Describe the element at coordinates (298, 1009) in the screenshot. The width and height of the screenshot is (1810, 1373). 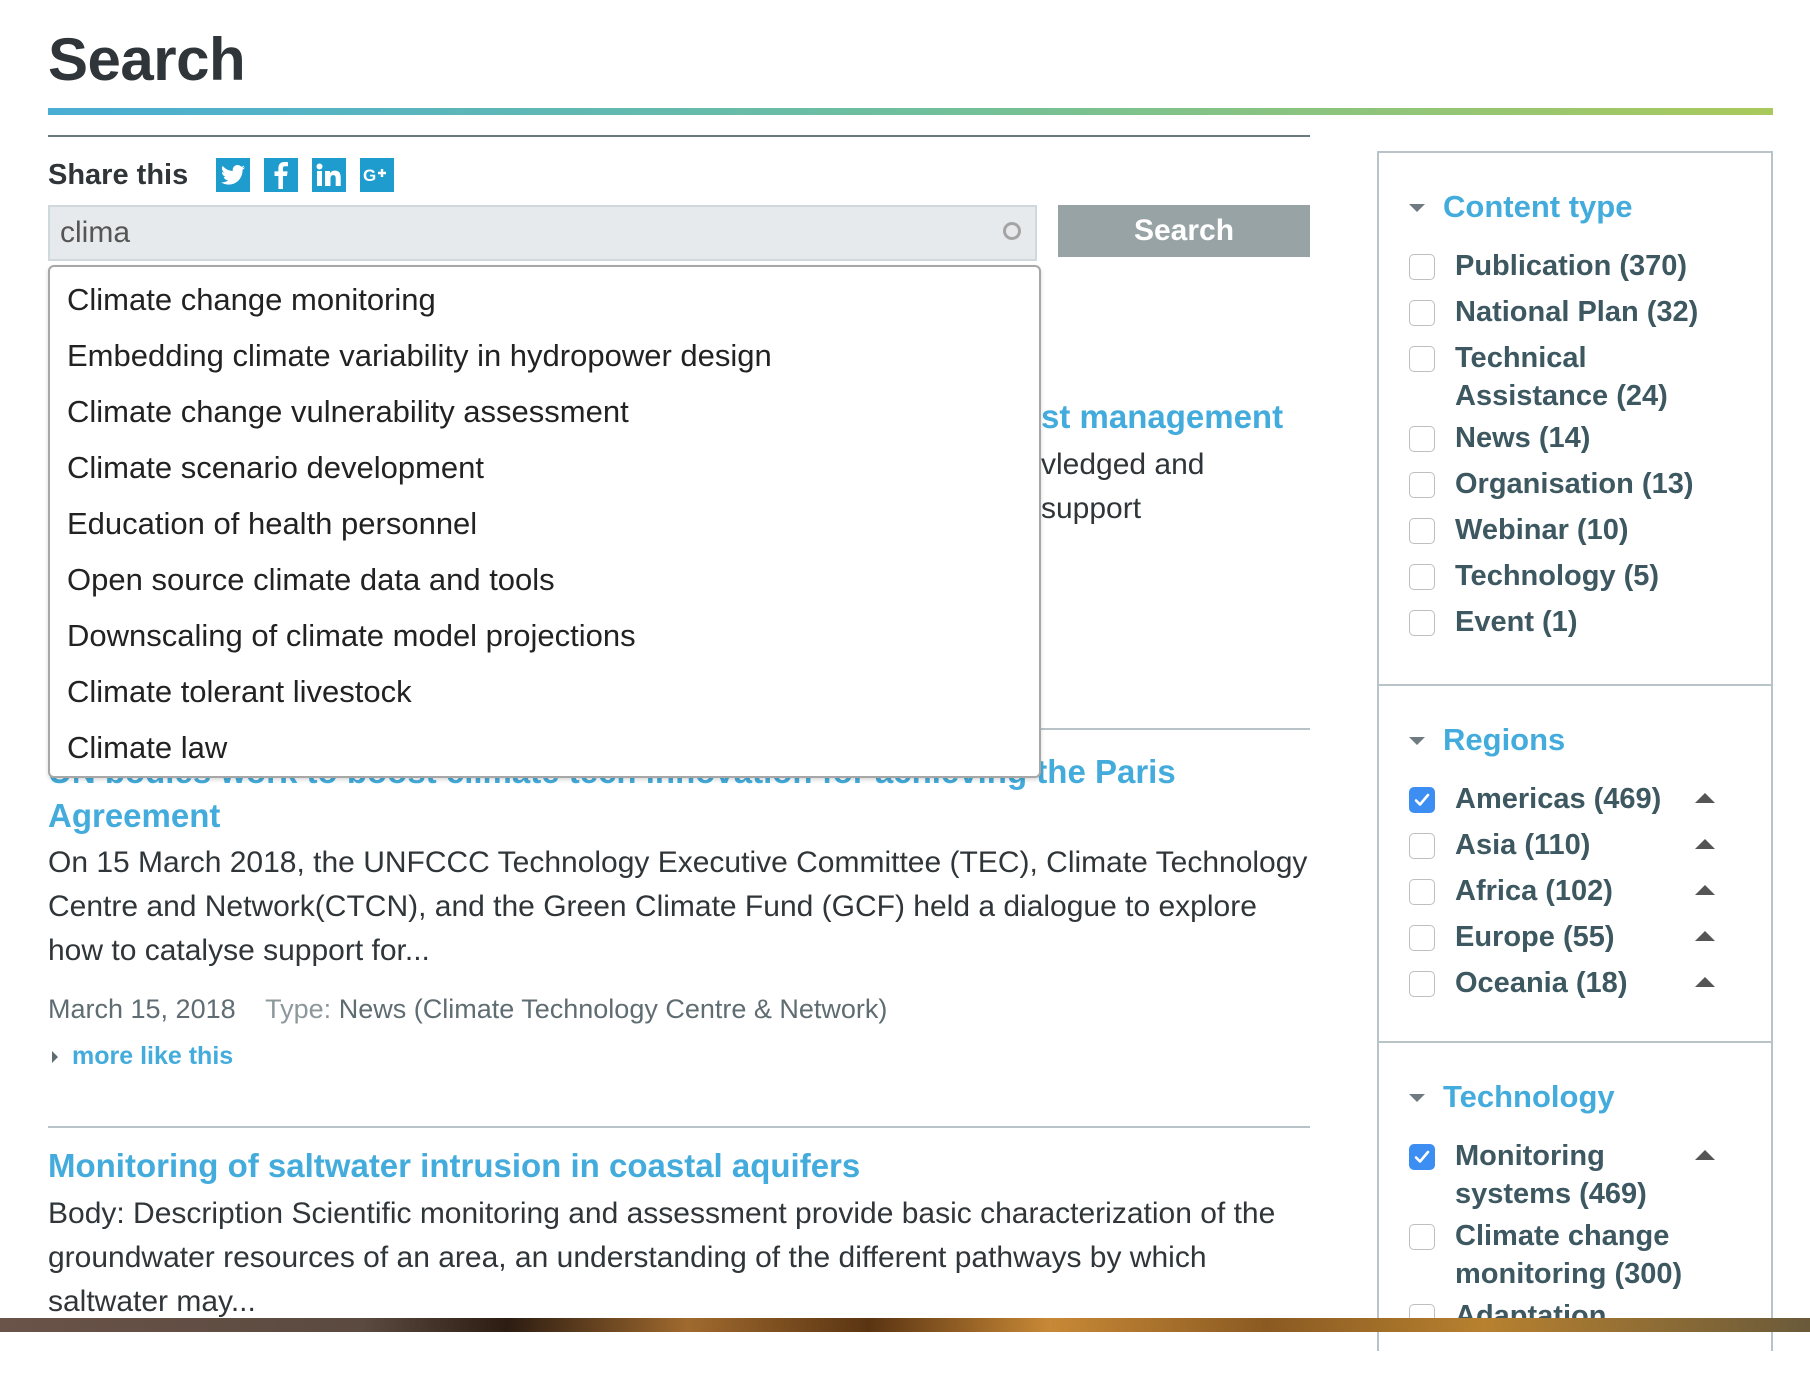
I see `result-type-label: Type:` at that location.